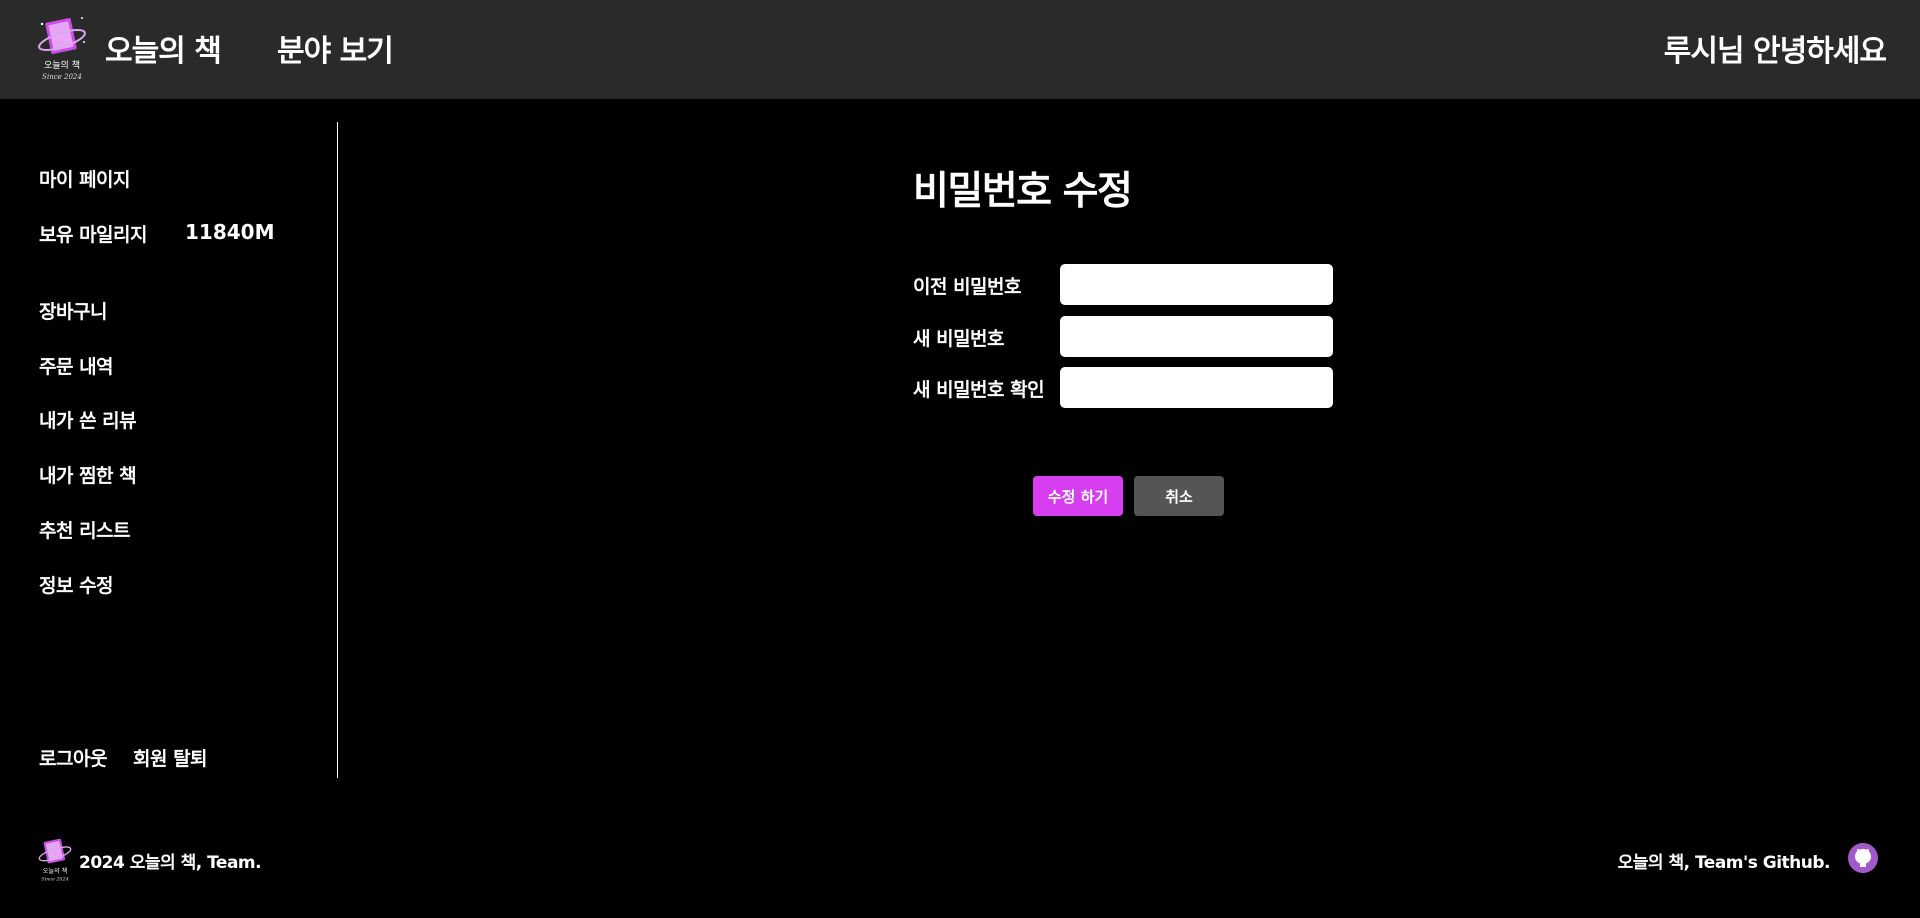 The image size is (1920, 918). What do you see at coordinates (93, 235) in the screenshot?
I see `mileage-label: 보유 마일리지` at bounding box center [93, 235].